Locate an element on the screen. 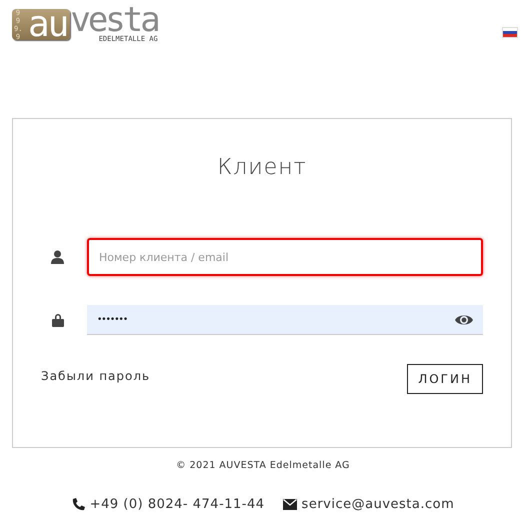 This screenshot has height=531, width=526. user-icon is located at coordinates (57, 257).